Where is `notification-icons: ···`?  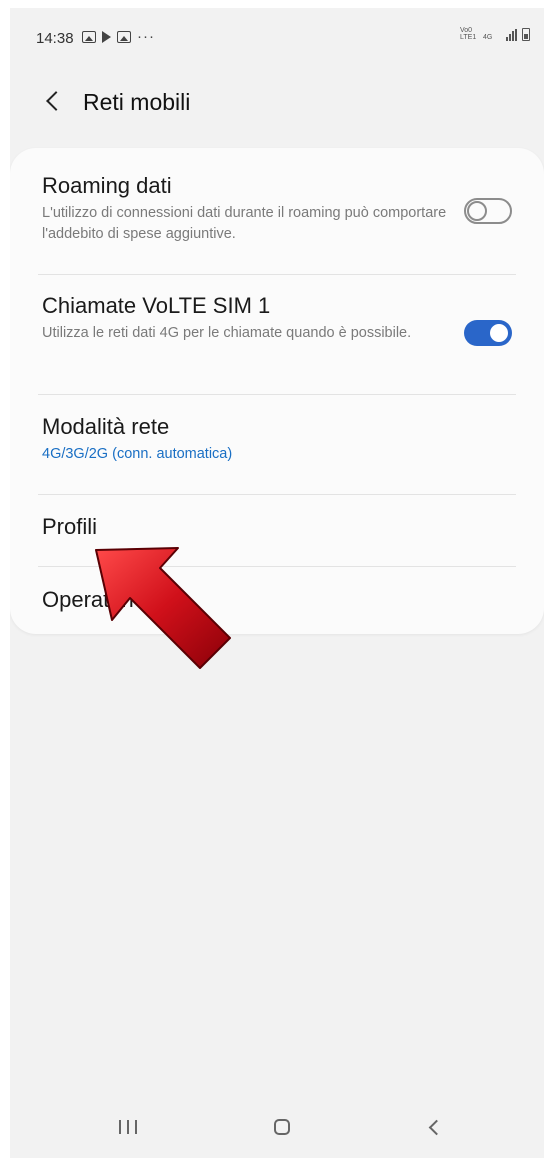
notification-icons: ··· is located at coordinates (118, 36).